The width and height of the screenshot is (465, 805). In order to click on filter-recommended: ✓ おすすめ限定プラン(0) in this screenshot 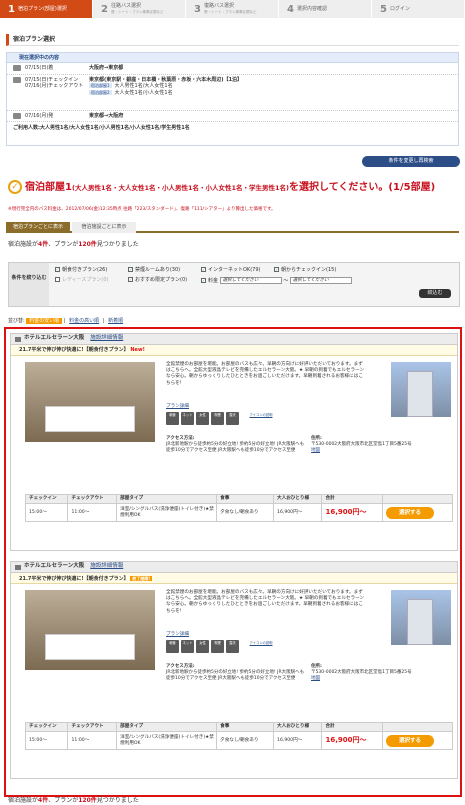, I will do `click(164, 280)`.